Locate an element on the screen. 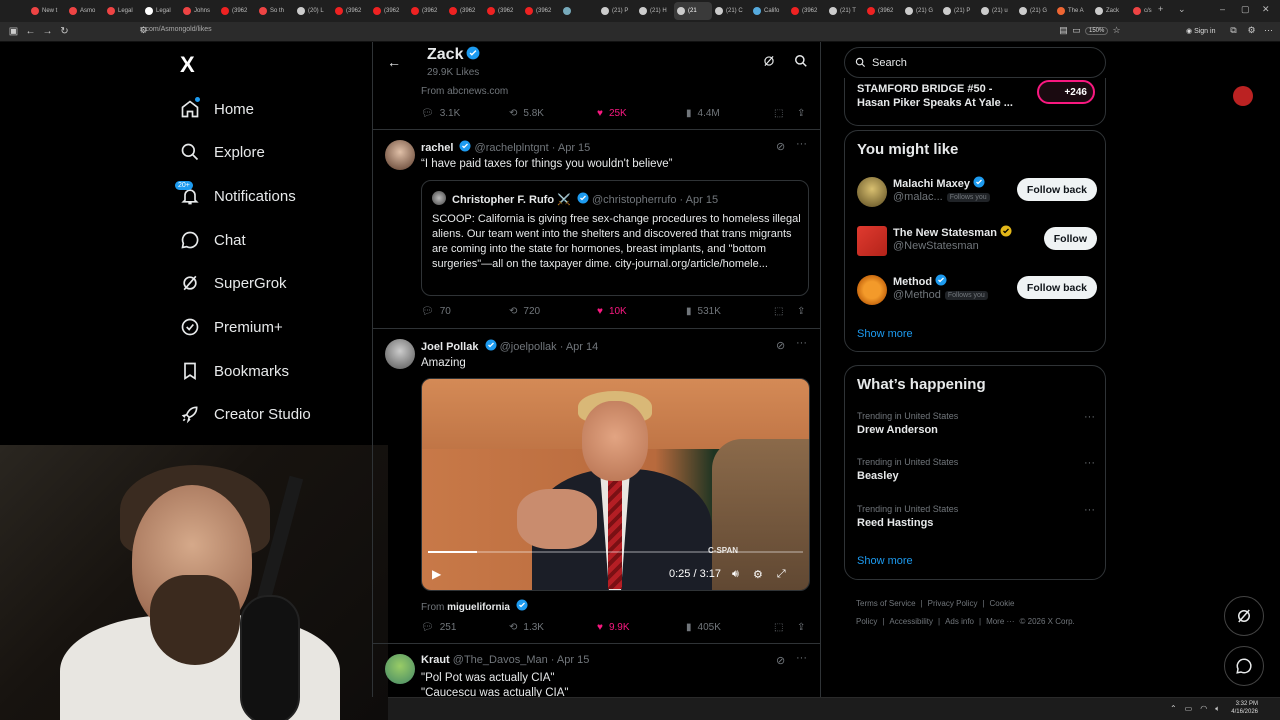  back-arrow-icon: ← is located at coordinates (394, 62).